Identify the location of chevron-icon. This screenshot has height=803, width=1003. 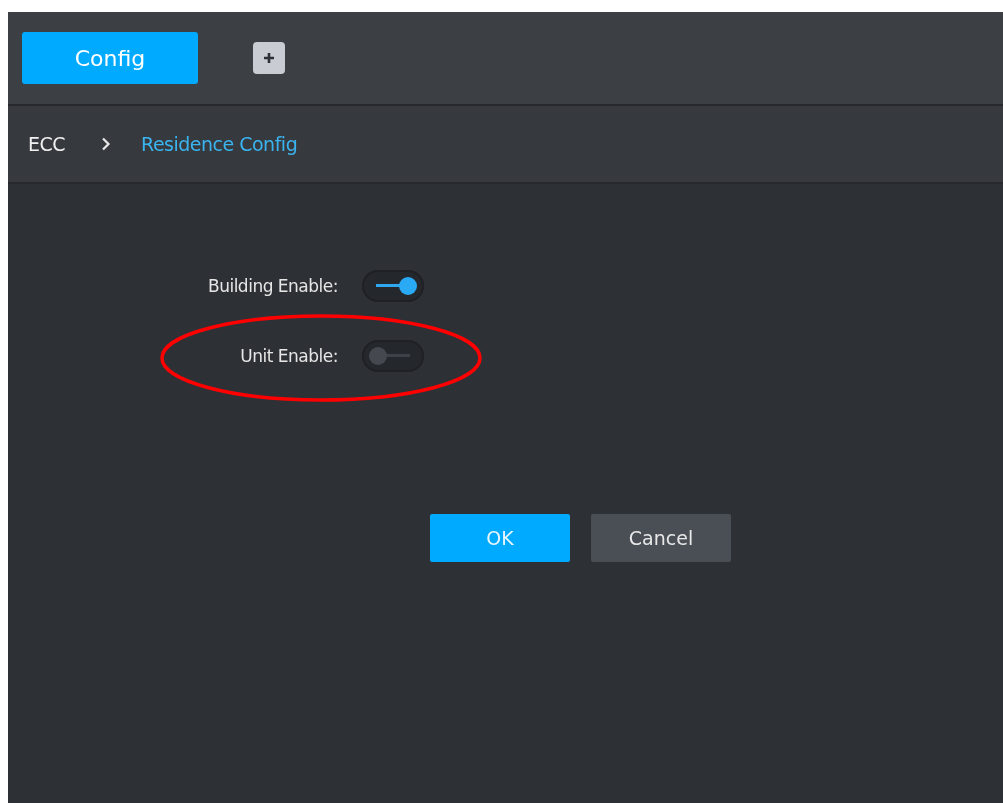
(106, 144).